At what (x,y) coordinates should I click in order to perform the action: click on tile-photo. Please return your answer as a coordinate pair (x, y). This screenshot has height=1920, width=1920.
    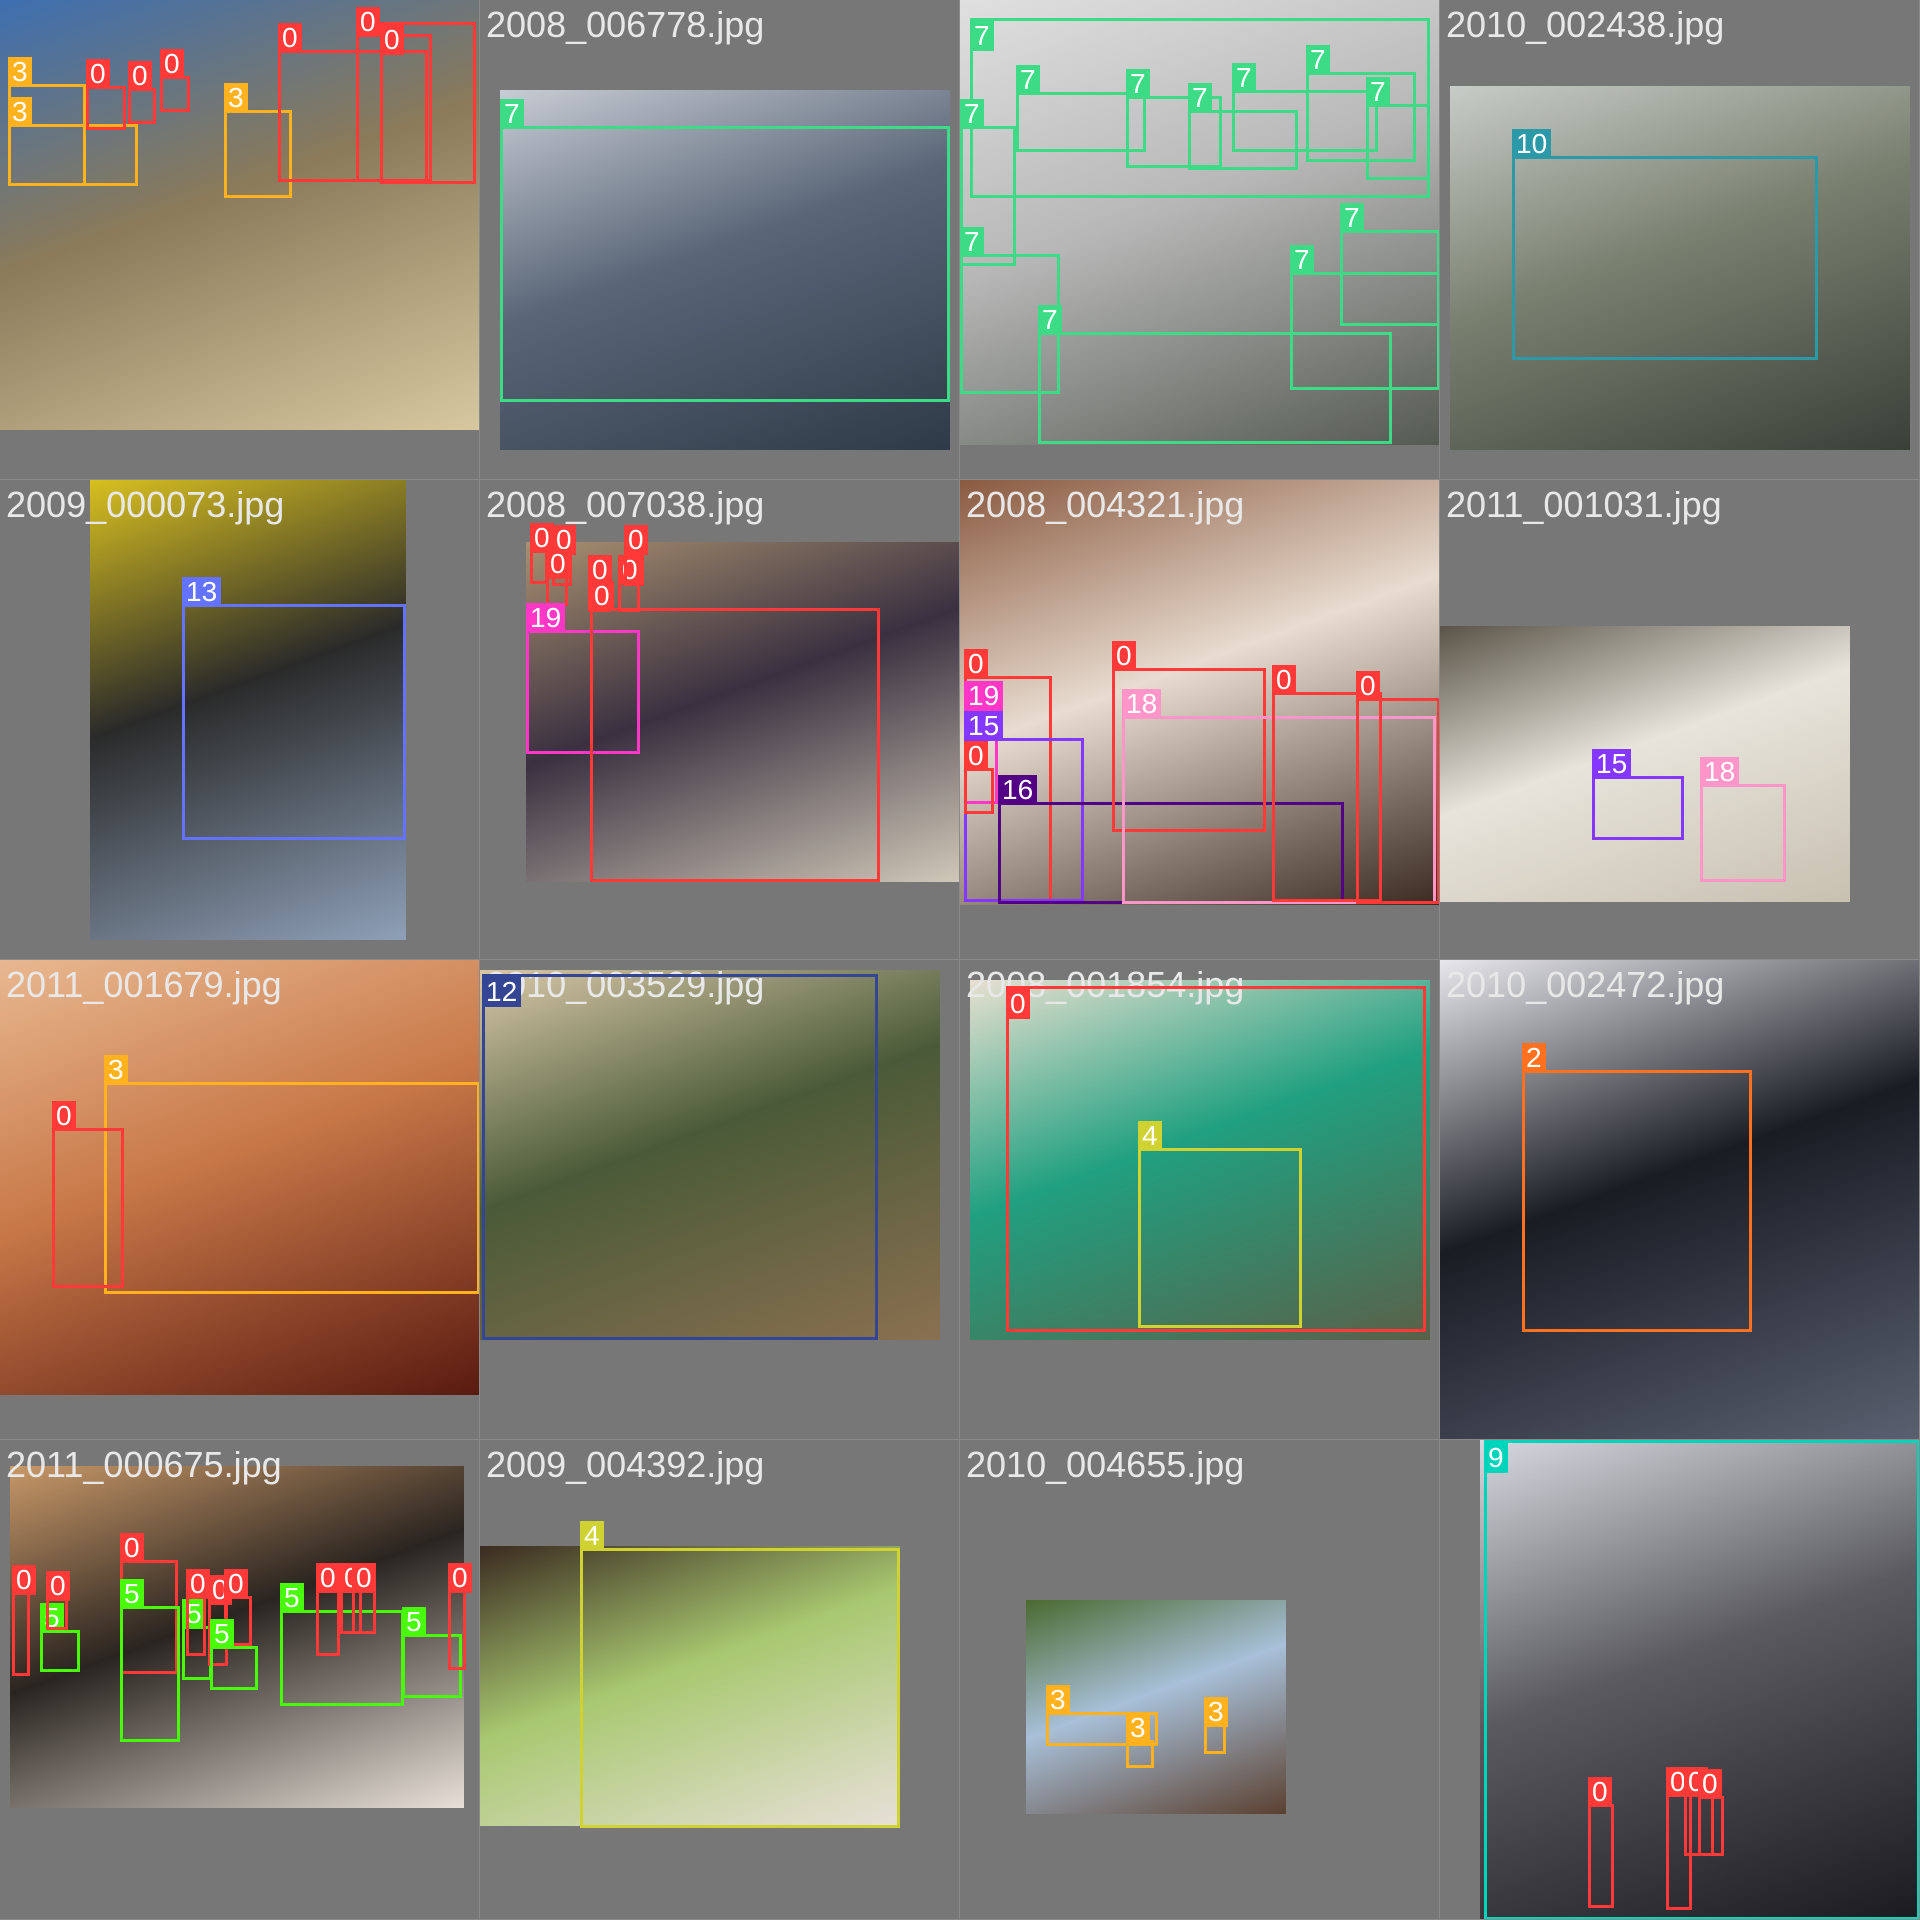
    Looking at the image, I should click on (1645, 764).